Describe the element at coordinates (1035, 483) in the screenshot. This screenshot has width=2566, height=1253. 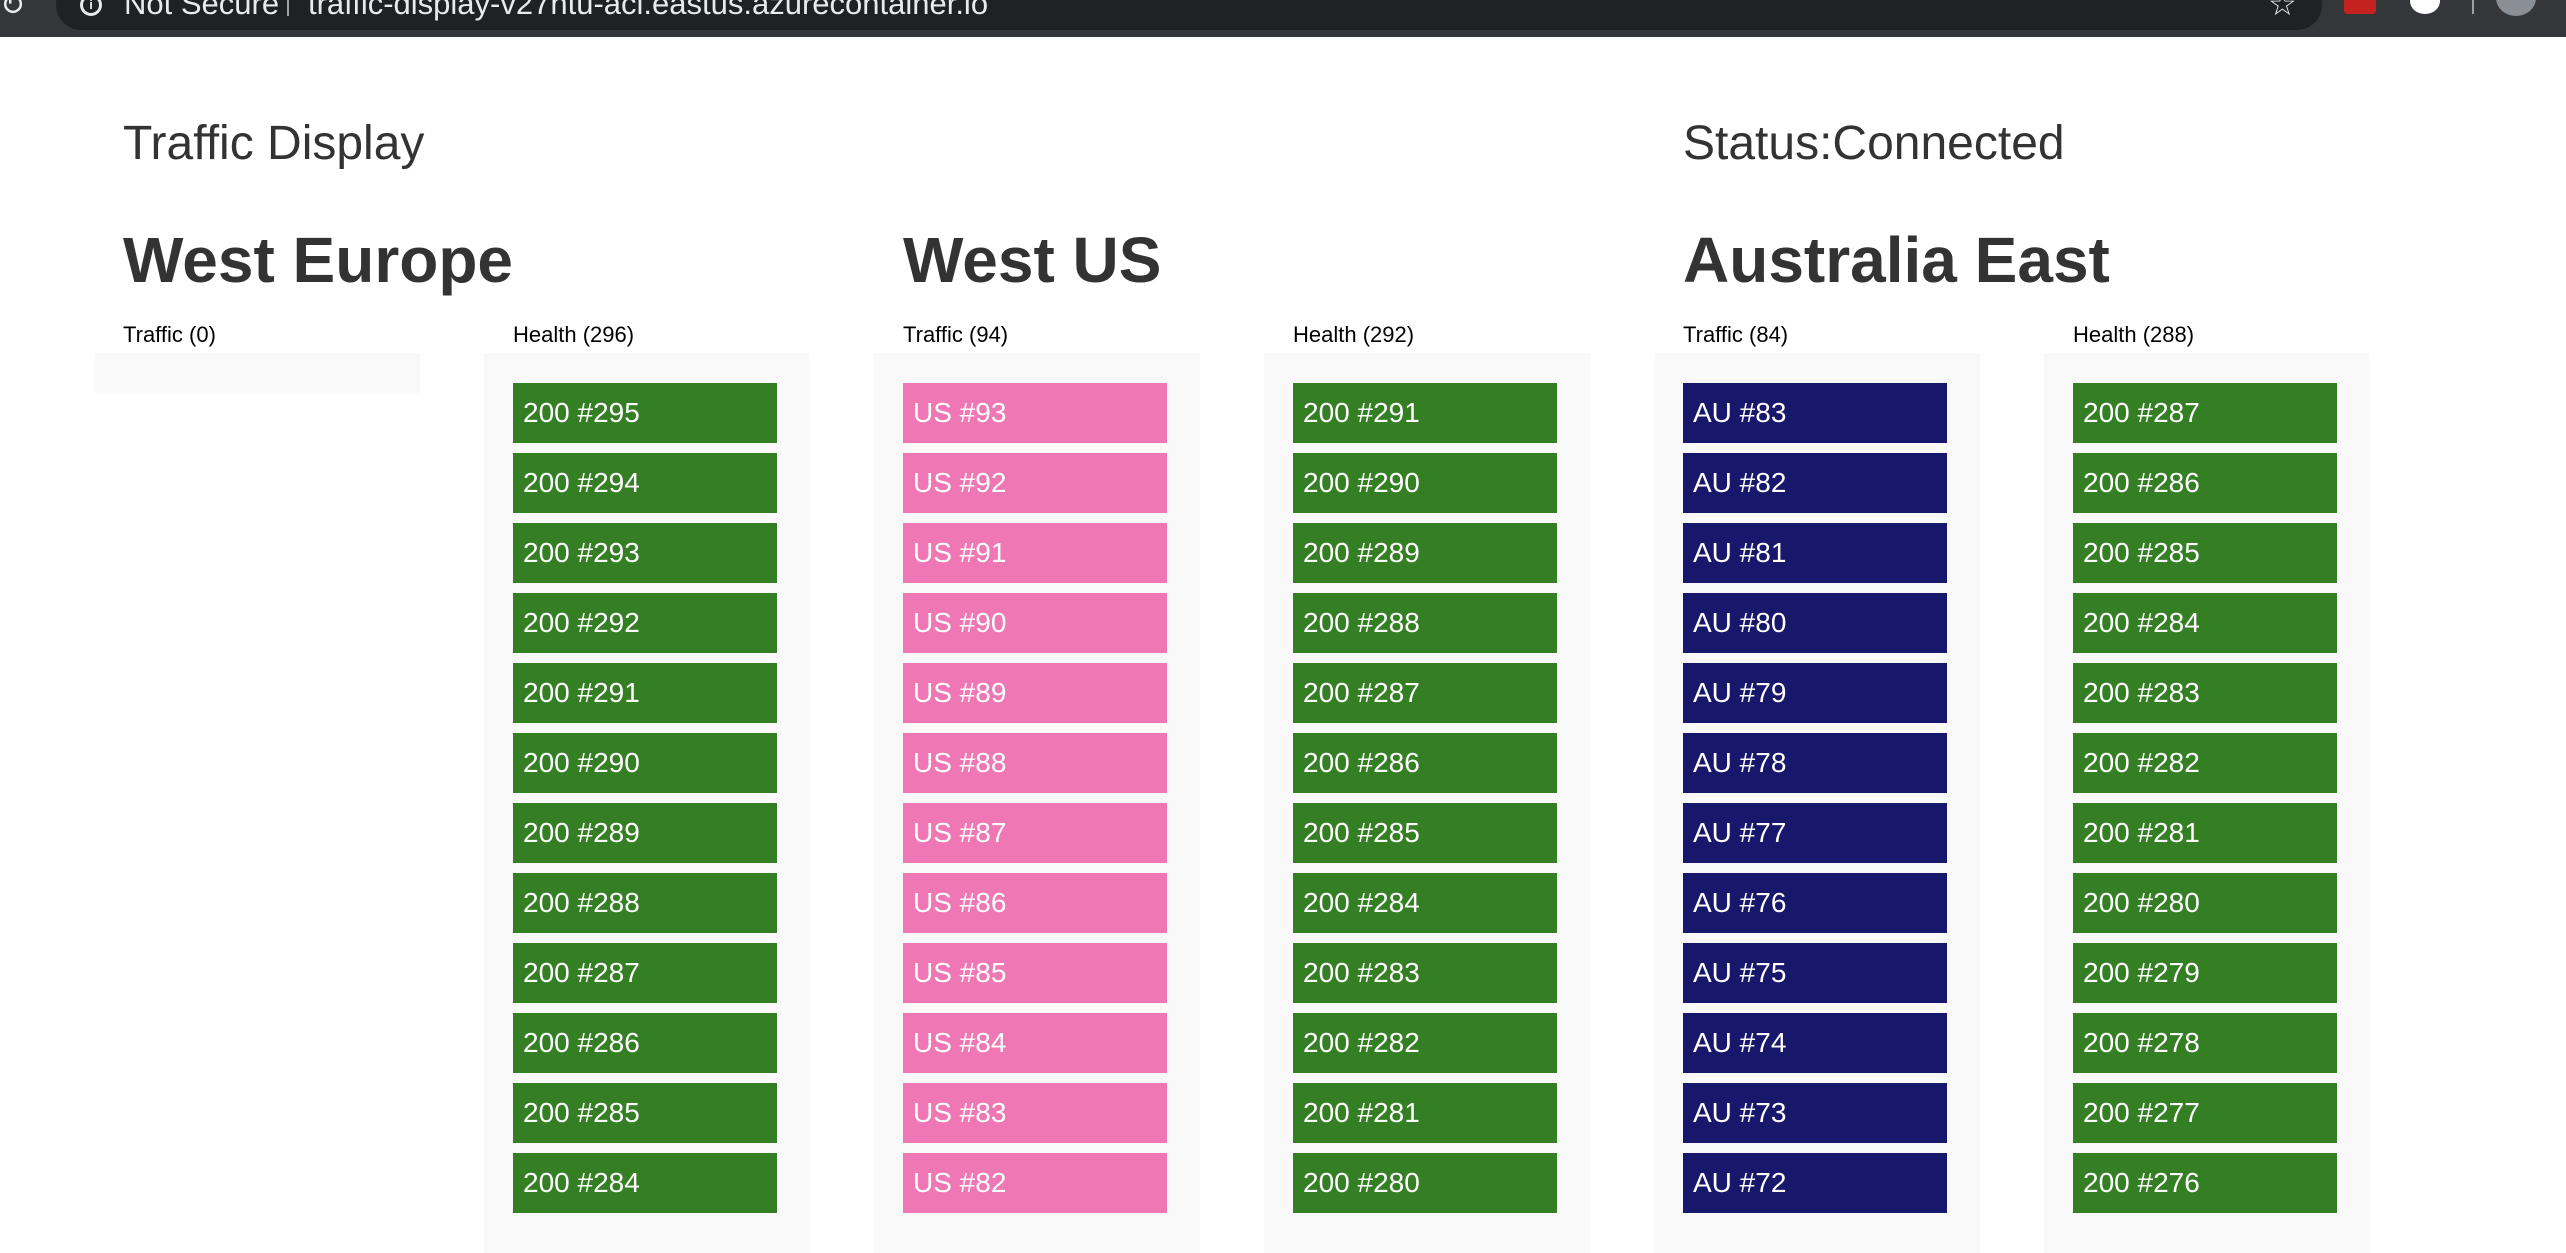
I see `traffic-tile: US #92` at that location.